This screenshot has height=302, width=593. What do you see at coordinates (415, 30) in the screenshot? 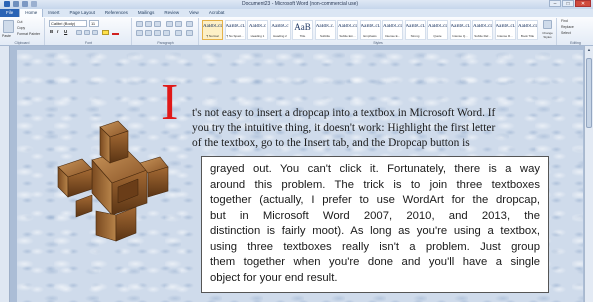
I see `style-tile: AaBbCcDc Strong` at bounding box center [415, 30].